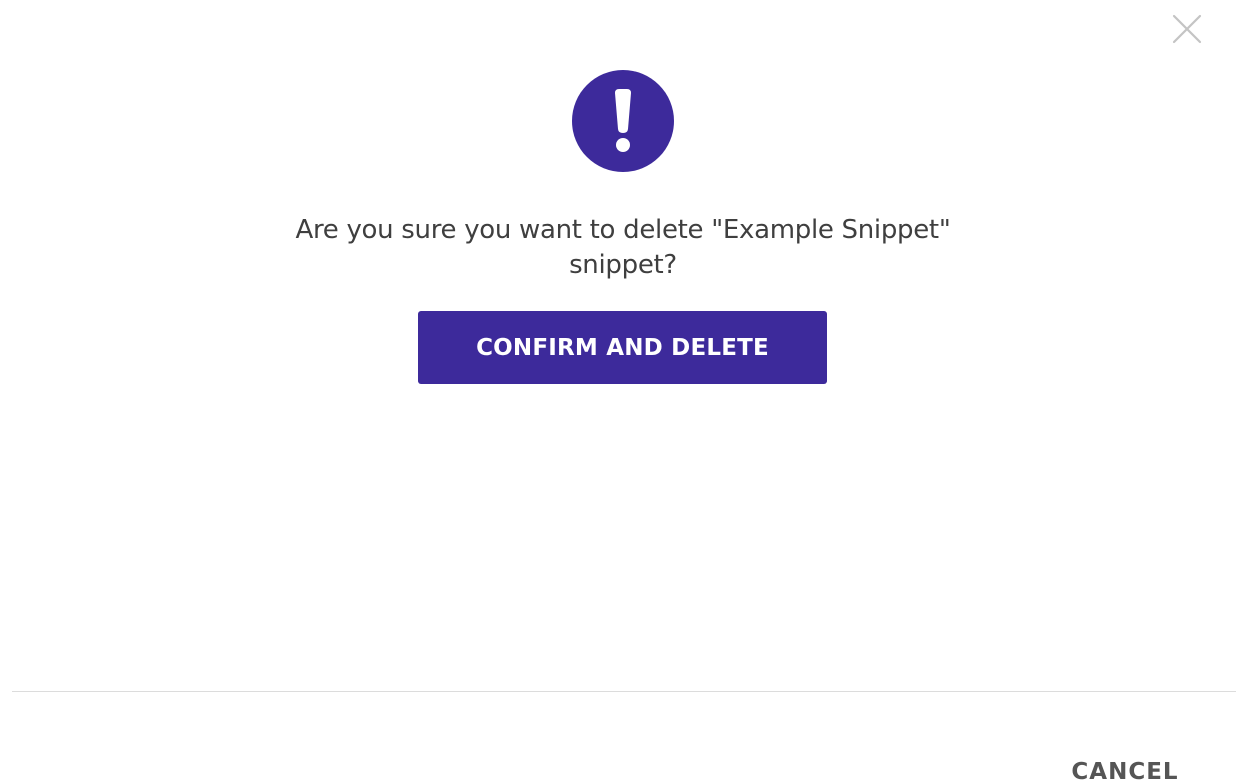 The height and width of the screenshot is (783, 1236). Describe the element at coordinates (624, 691) in the screenshot. I see `footer-divider` at that location.